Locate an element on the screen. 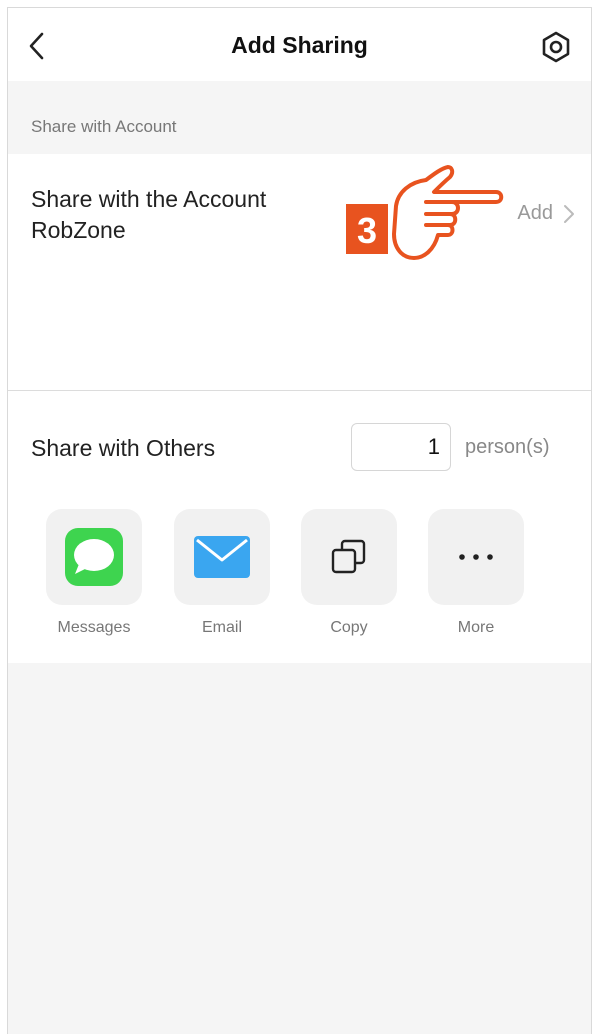 The width and height of the screenshot is (593, 1034). share-with-others-label: Share with Others is located at coordinates (123, 448).